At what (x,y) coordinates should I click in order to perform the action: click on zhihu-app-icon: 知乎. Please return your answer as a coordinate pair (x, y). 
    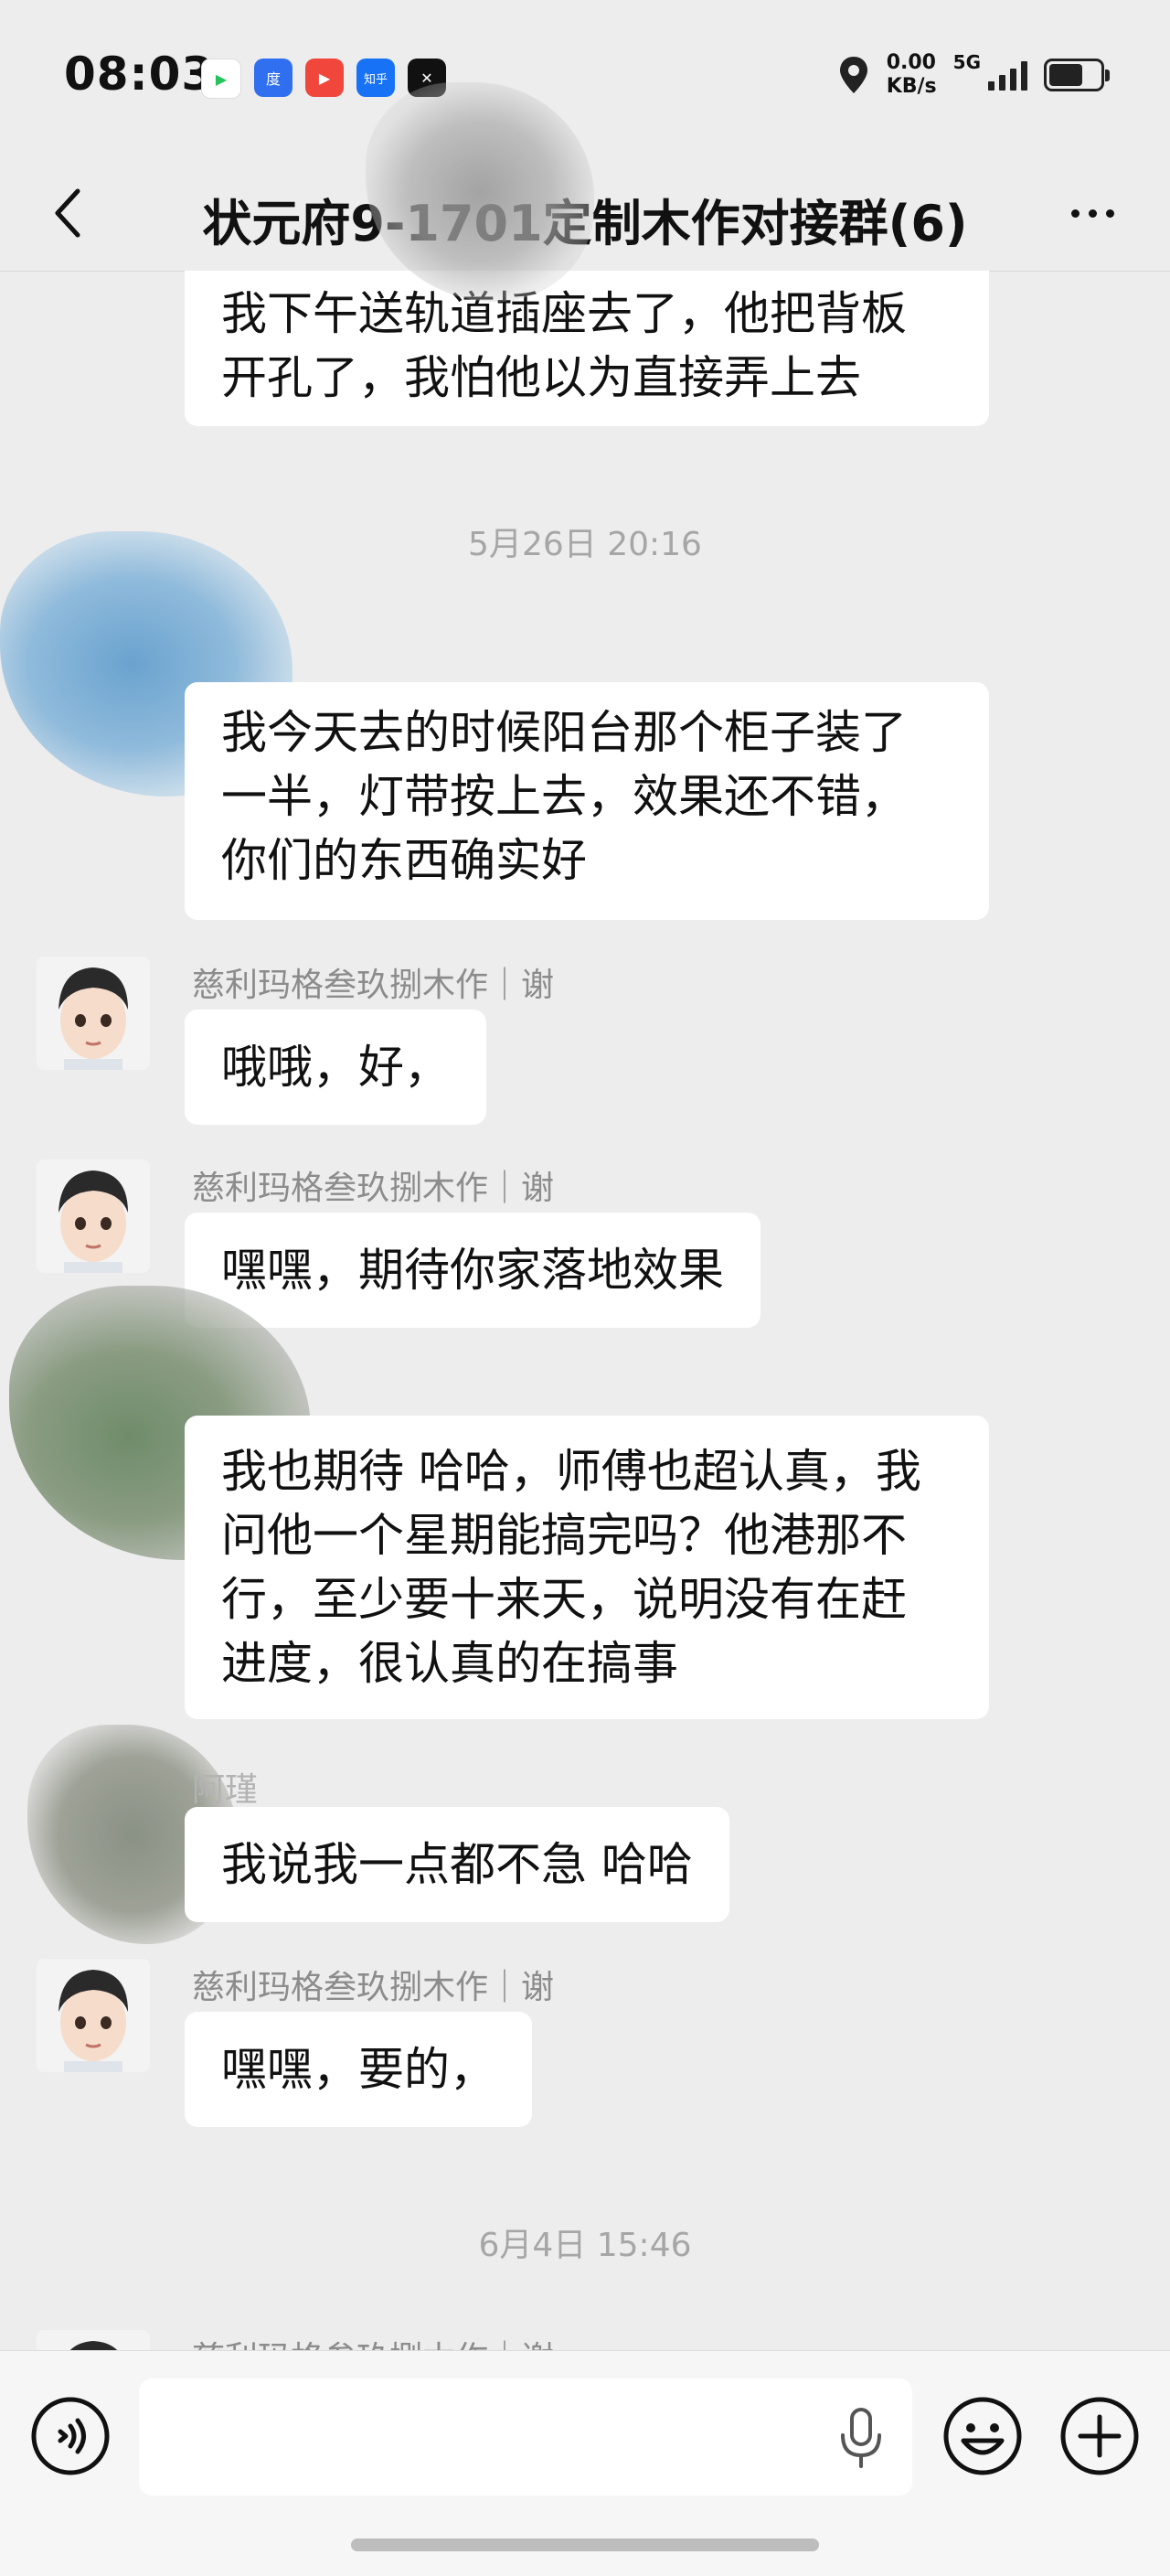
    Looking at the image, I should click on (375, 78).